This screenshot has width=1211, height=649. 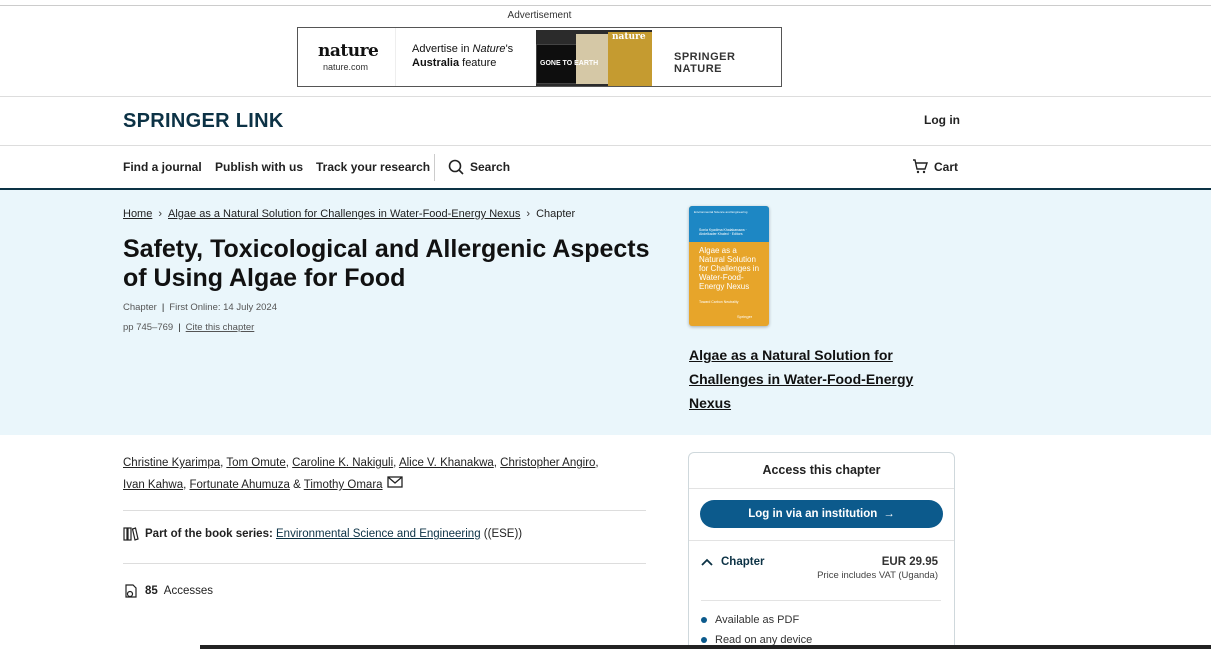 I want to click on nav-rule, so click(x=605, y=145).